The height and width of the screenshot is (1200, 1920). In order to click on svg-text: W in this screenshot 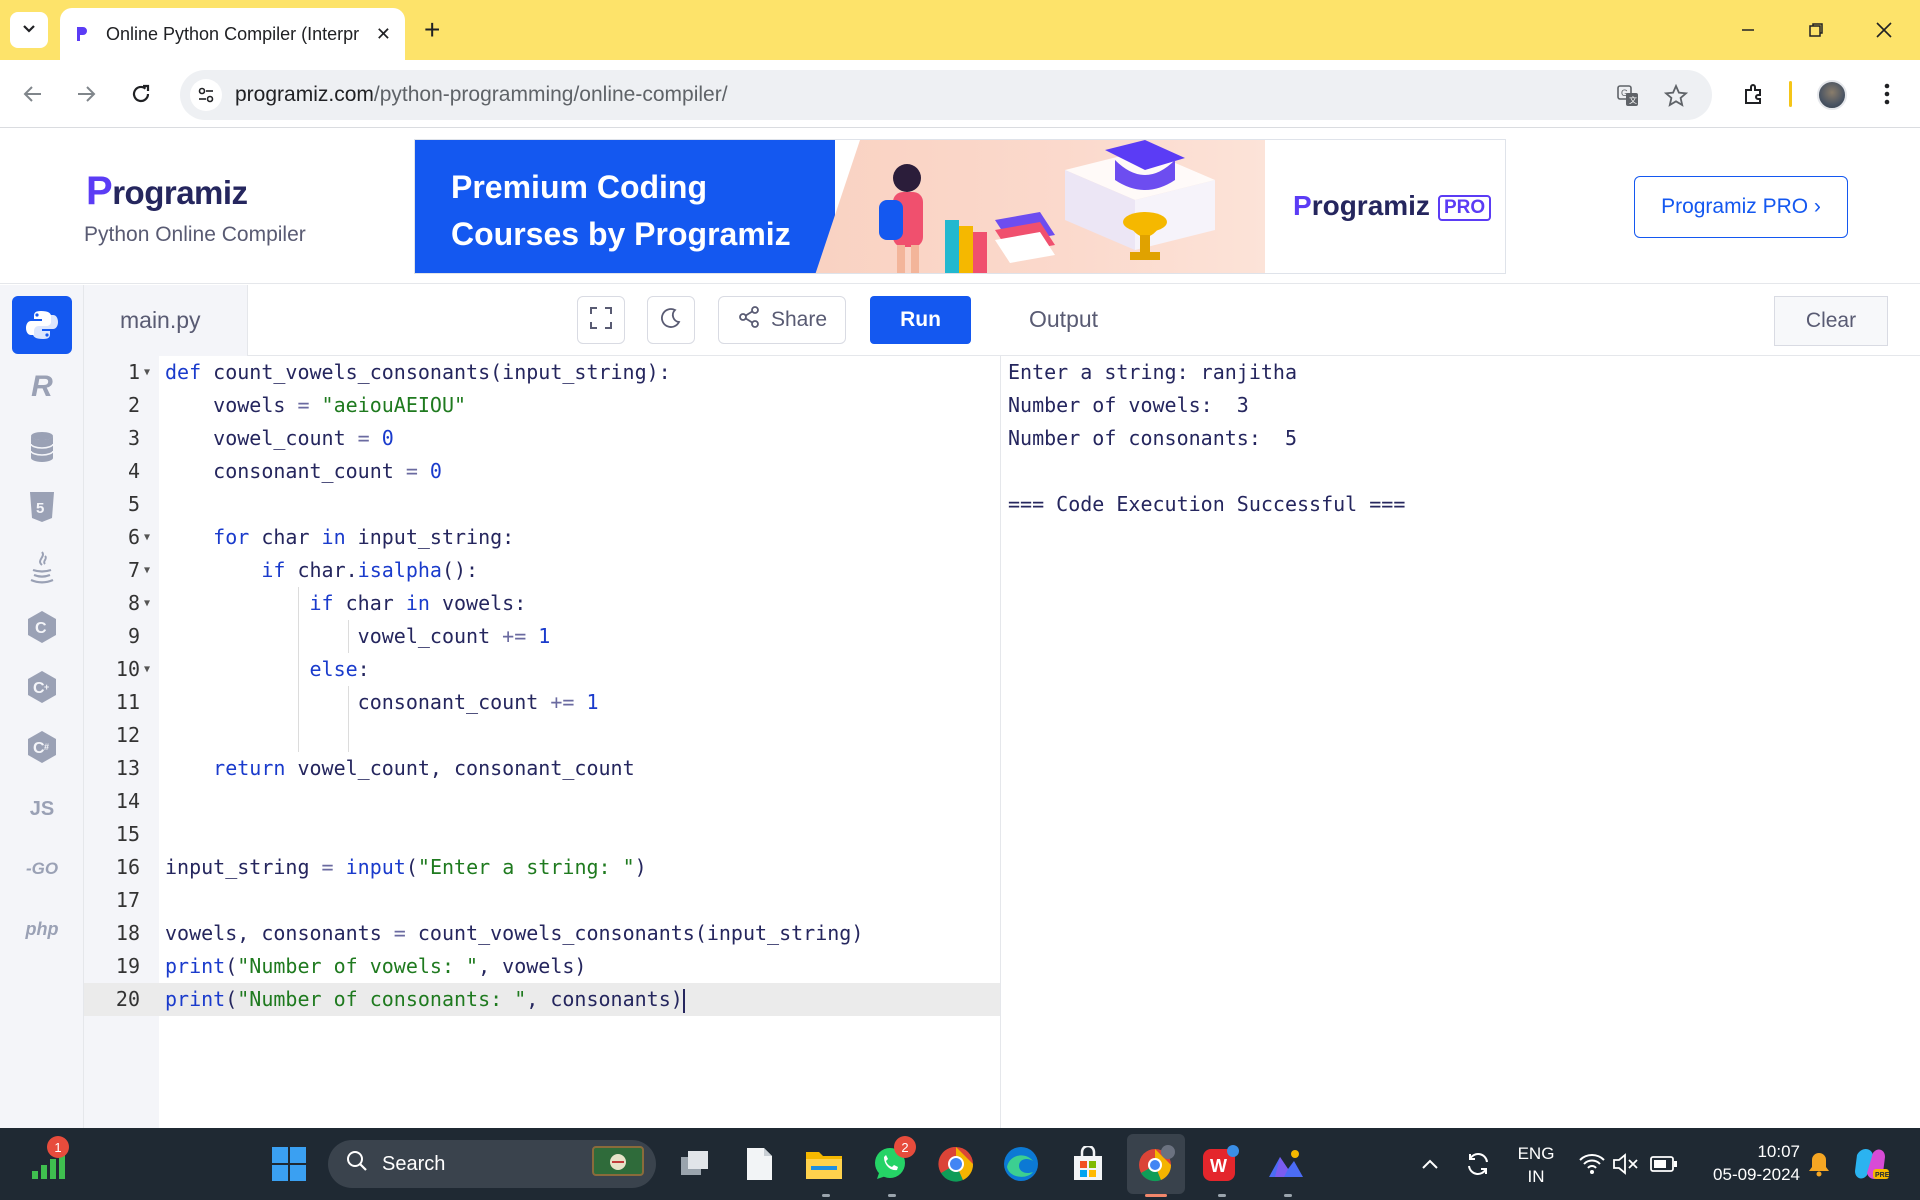, I will do `click(1218, 1166)`.